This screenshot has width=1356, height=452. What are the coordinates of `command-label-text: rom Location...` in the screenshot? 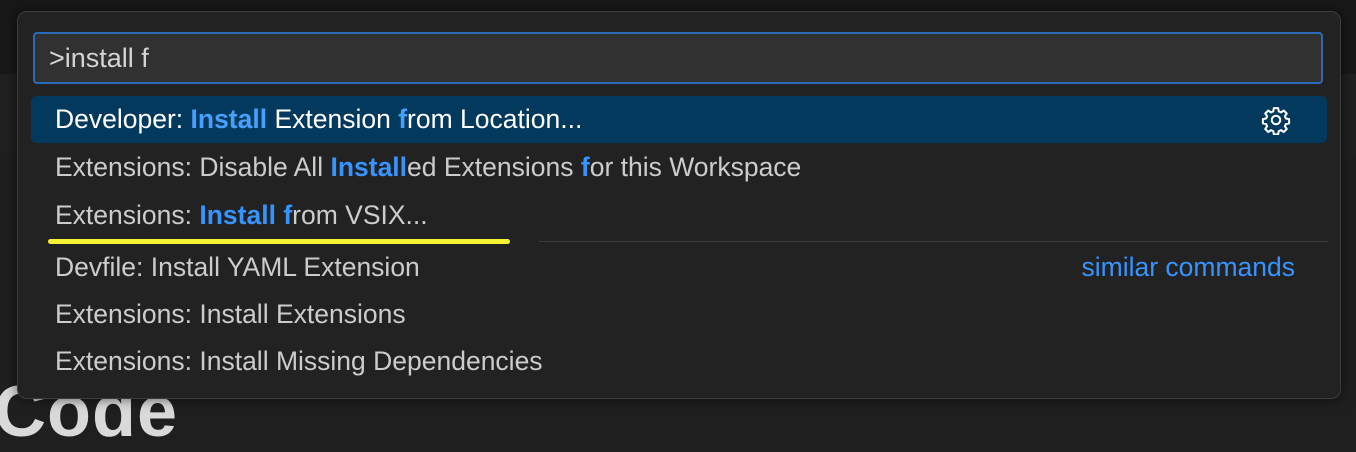 It's located at (495, 119).